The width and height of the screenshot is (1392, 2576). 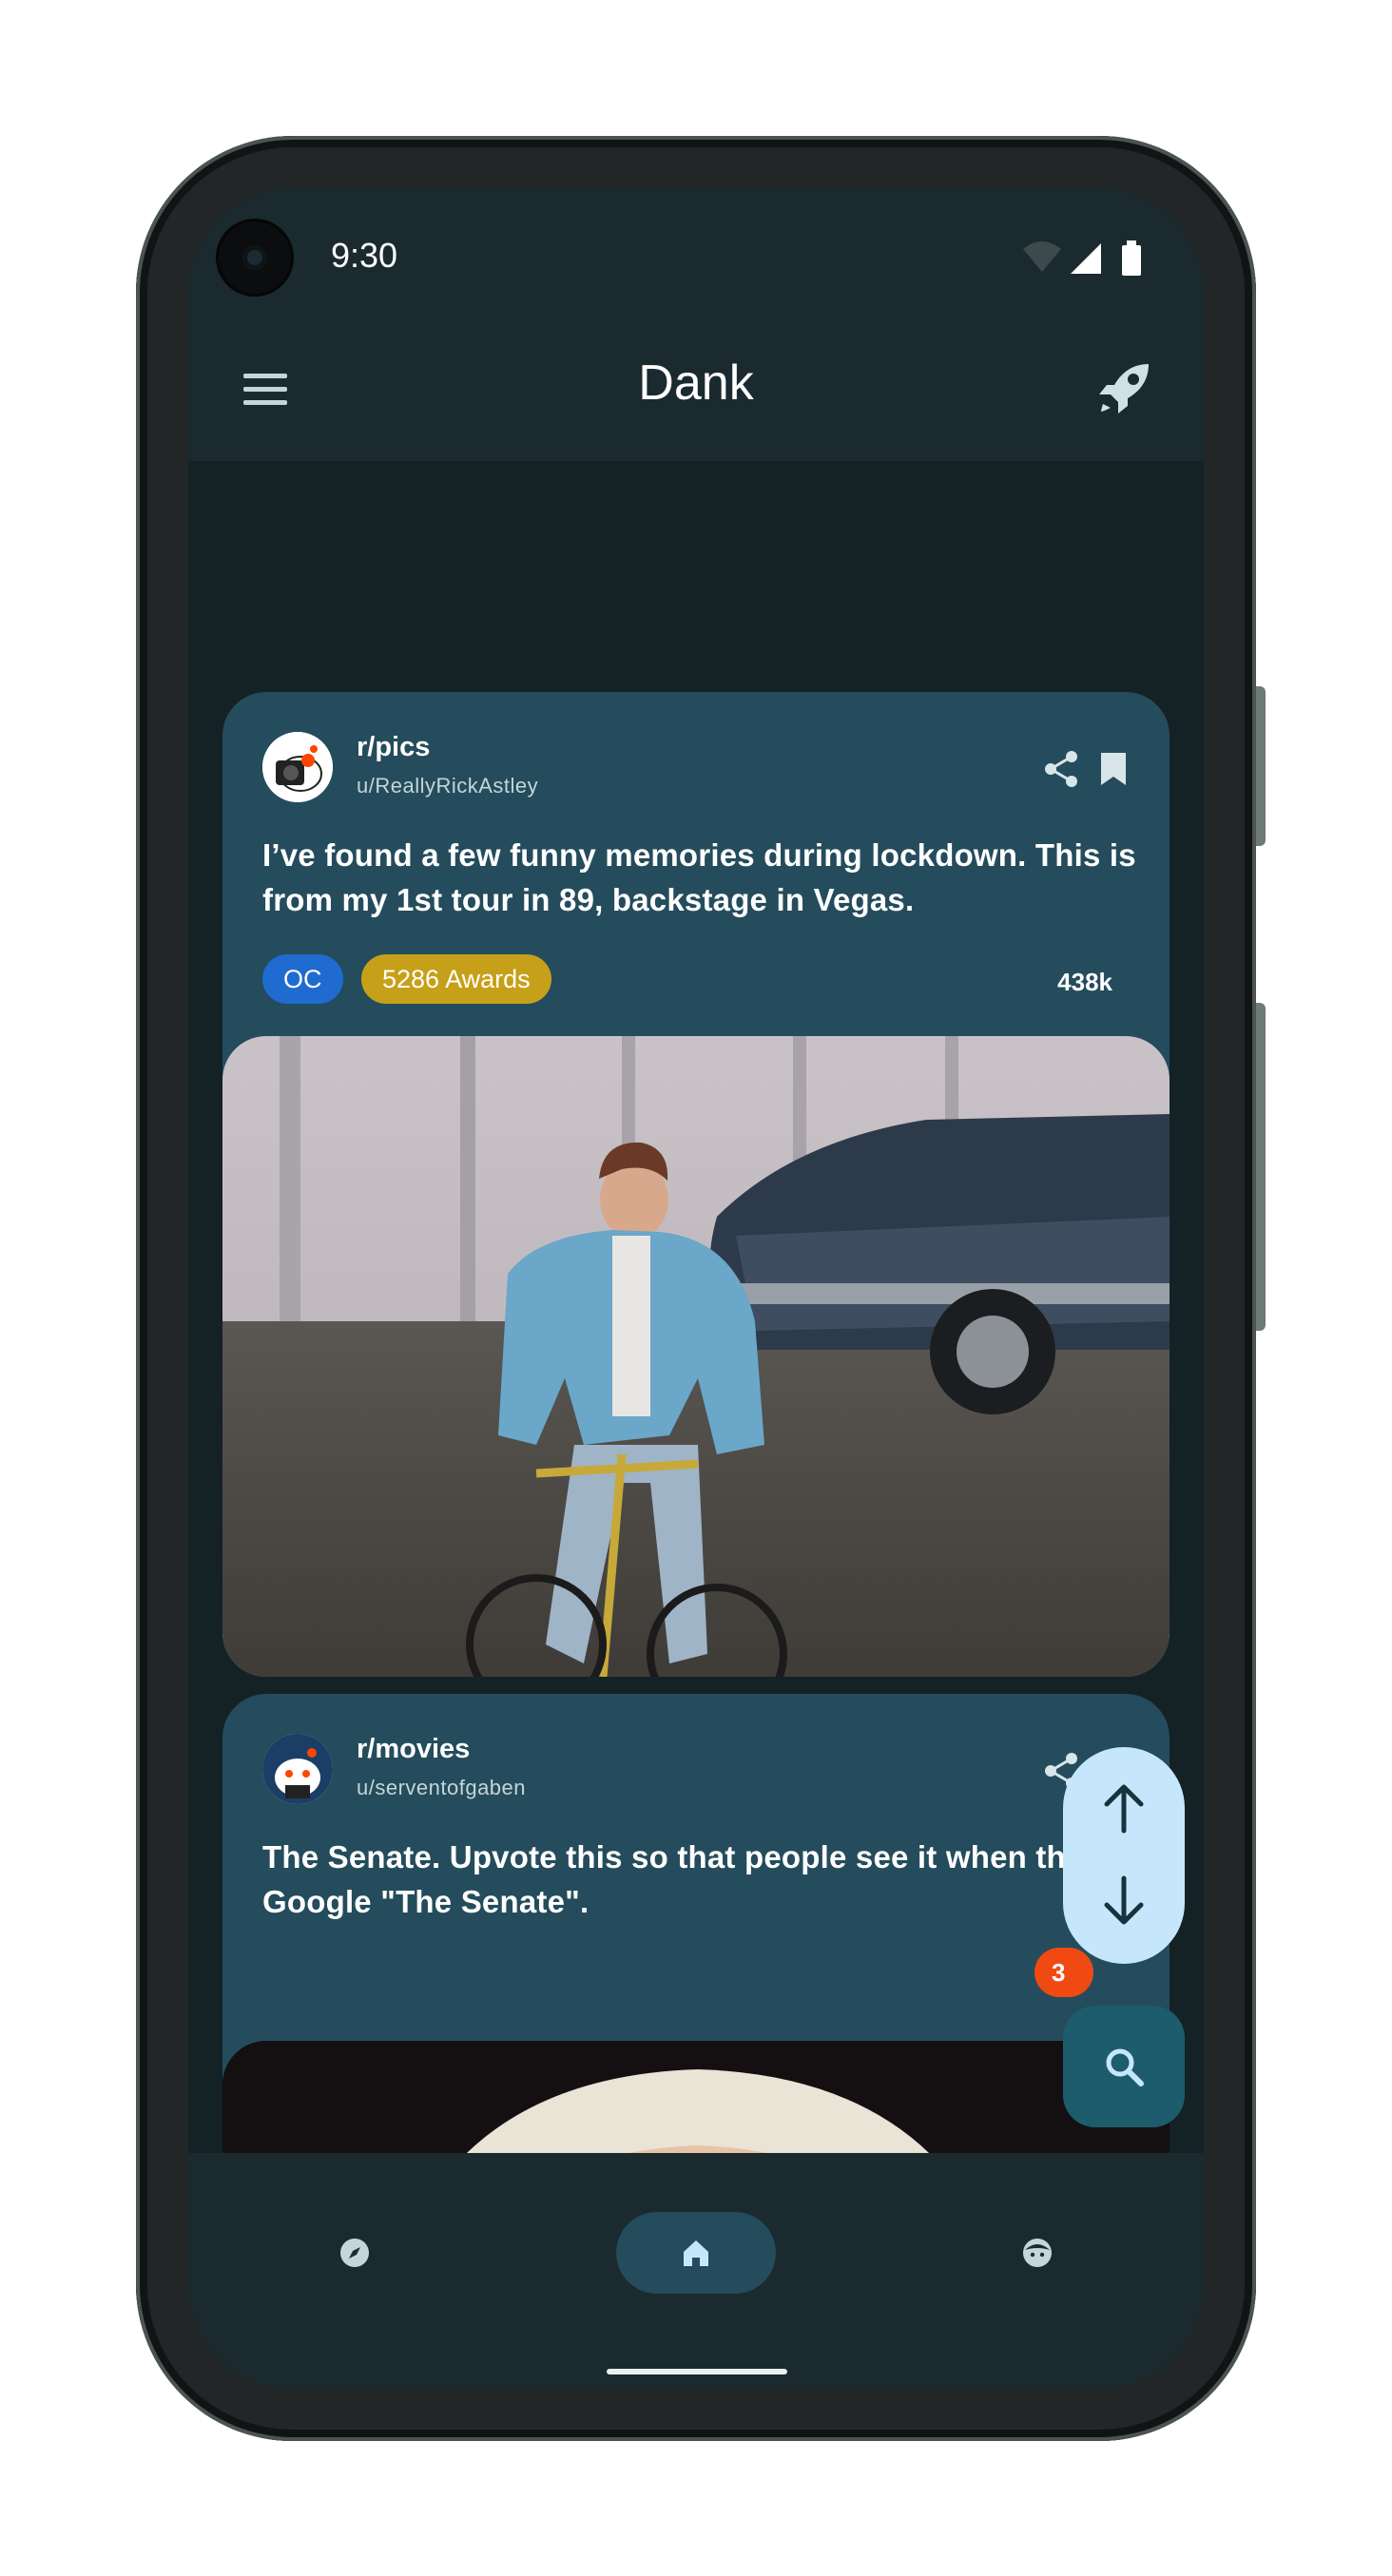 I want to click on upvote-arrow-icon, so click(x=1123, y=1808).